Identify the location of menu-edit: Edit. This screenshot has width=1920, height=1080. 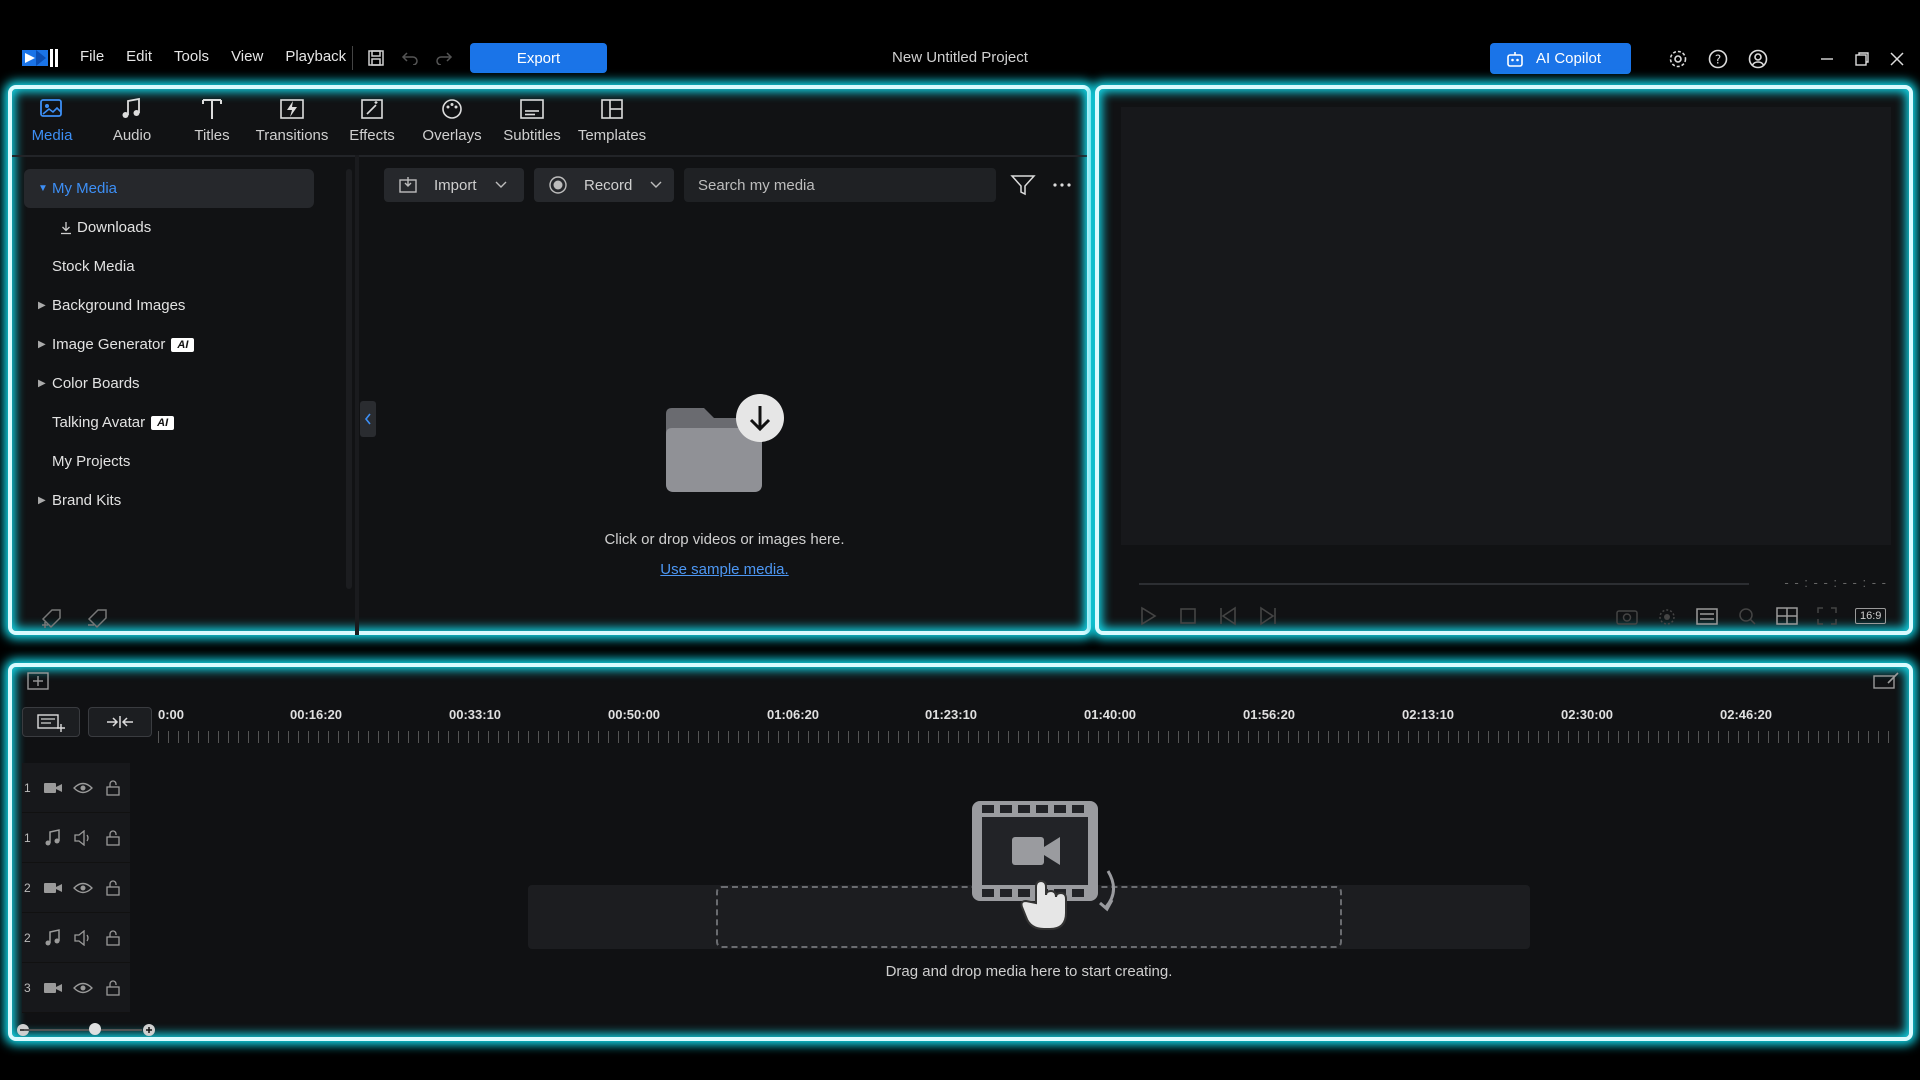
(139, 56).